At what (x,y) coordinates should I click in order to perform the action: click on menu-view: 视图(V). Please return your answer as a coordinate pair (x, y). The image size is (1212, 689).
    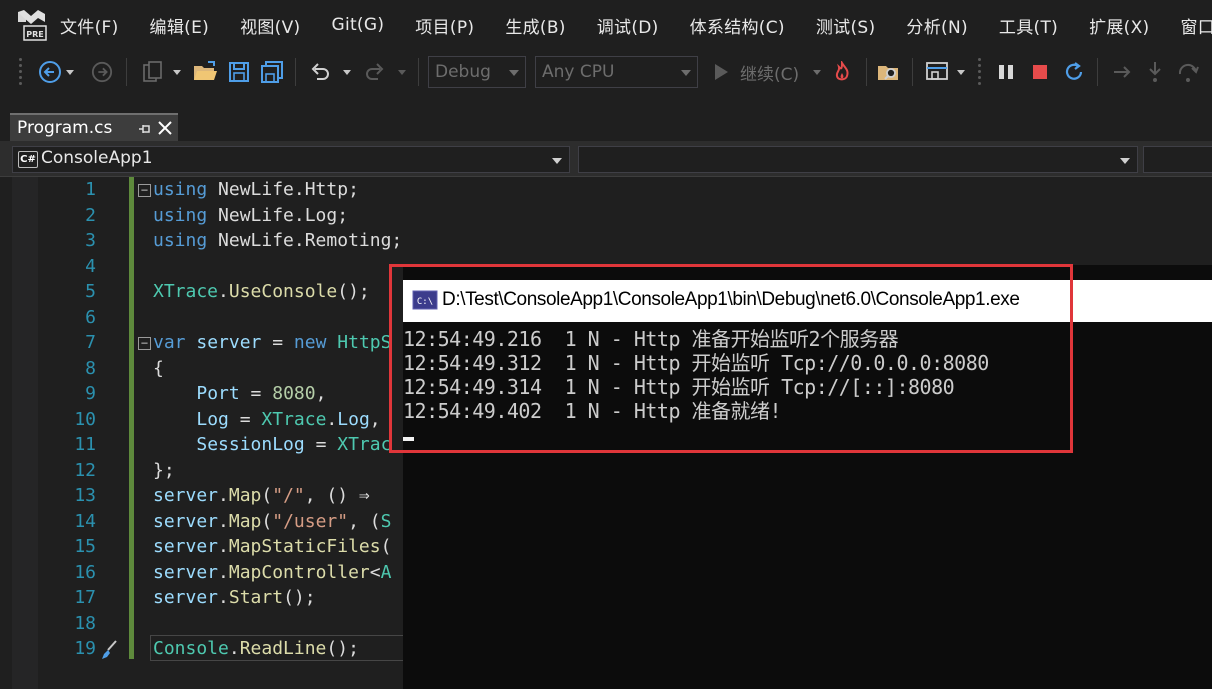
    Looking at the image, I should click on (270, 25).